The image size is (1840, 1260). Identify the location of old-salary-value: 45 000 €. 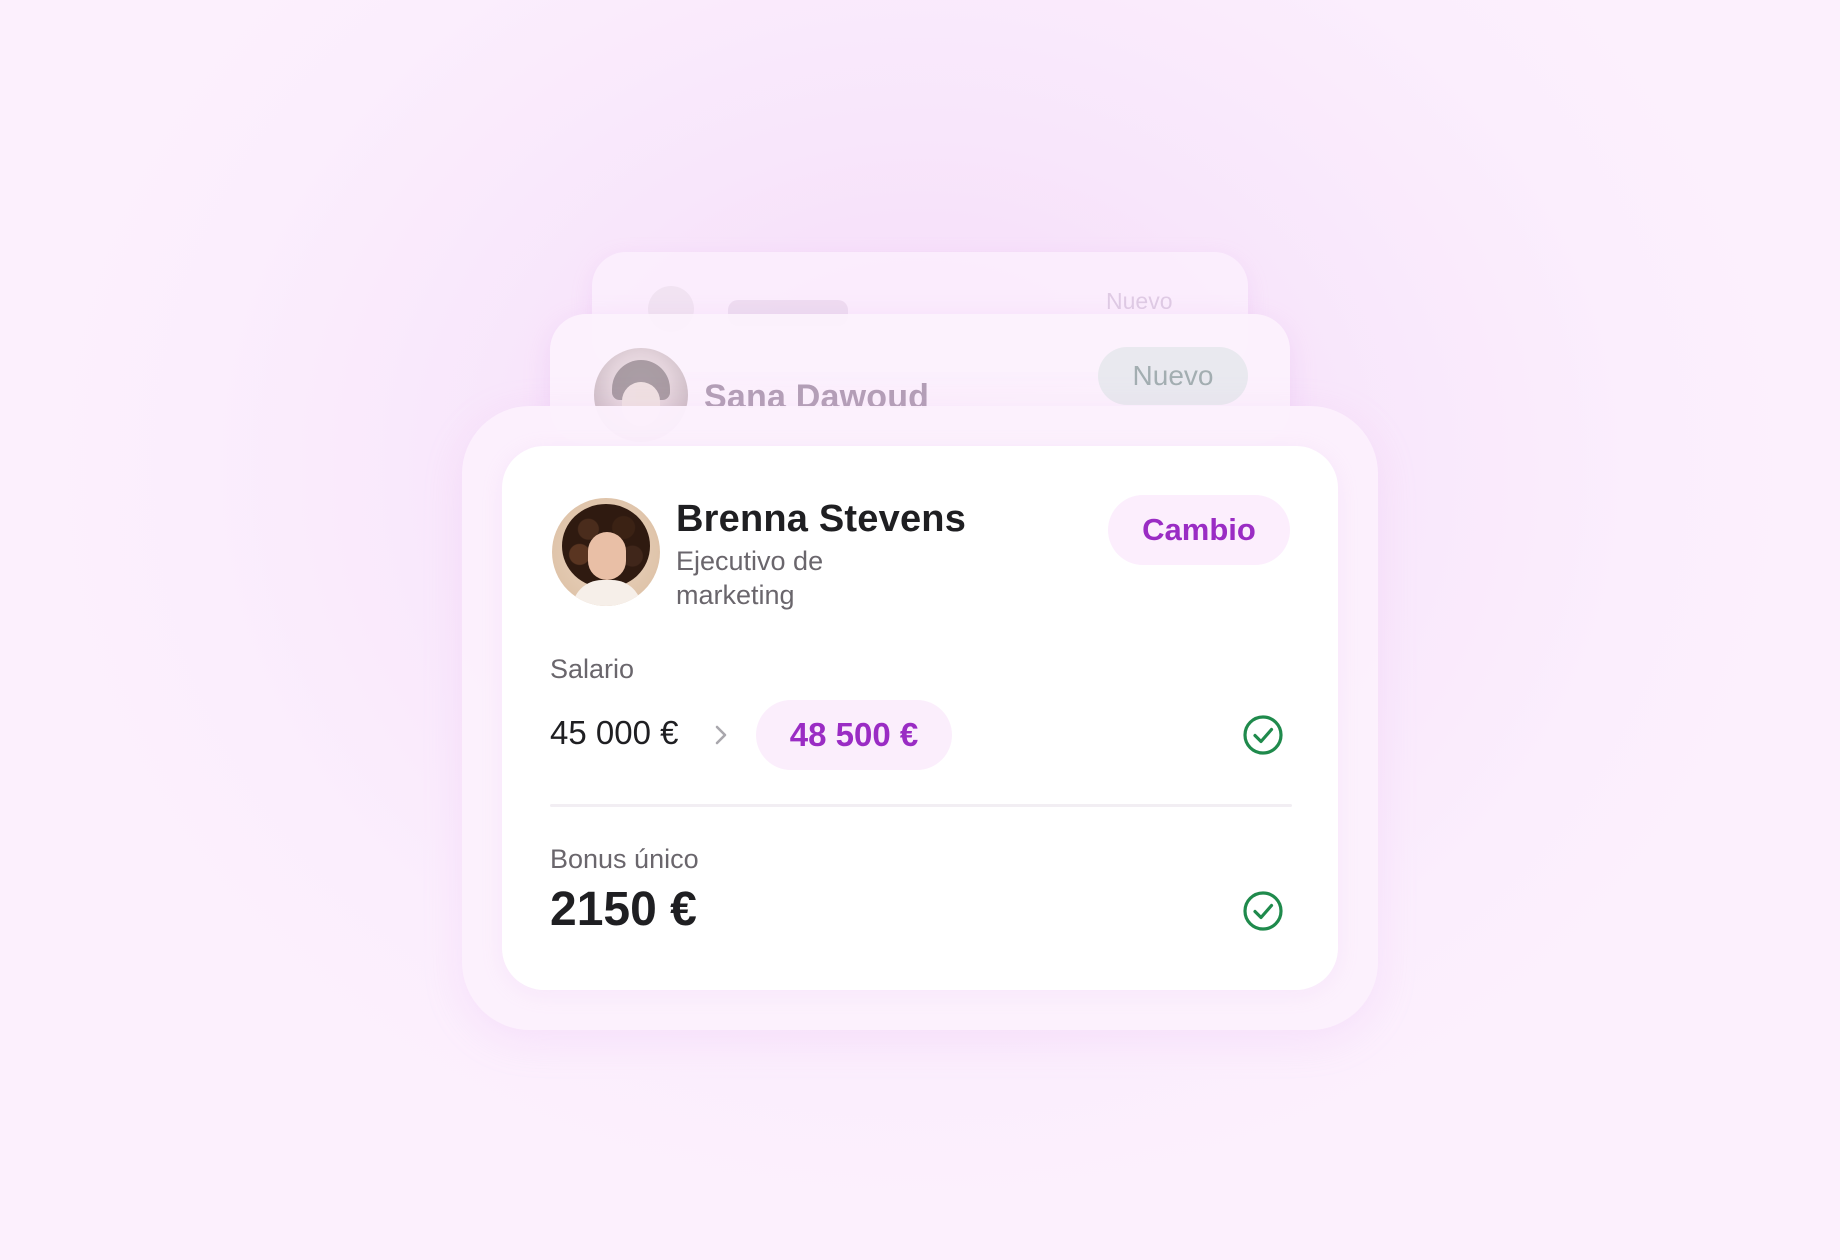
(614, 732).